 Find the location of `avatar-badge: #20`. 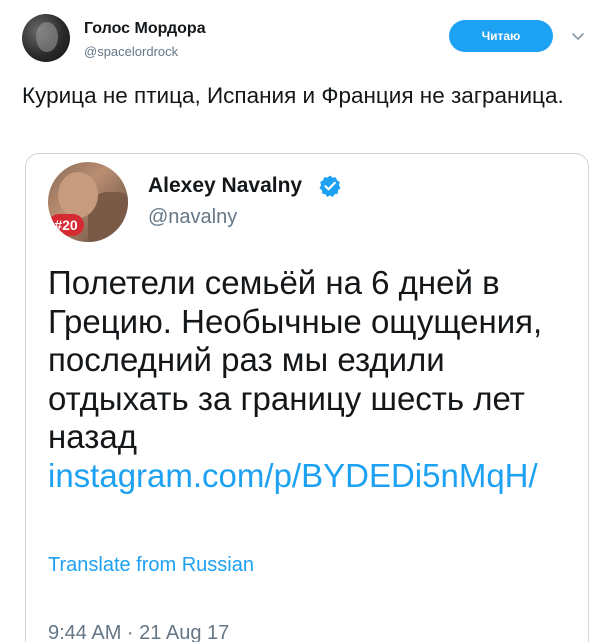

avatar-badge: #20 is located at coordinates (66, 225).